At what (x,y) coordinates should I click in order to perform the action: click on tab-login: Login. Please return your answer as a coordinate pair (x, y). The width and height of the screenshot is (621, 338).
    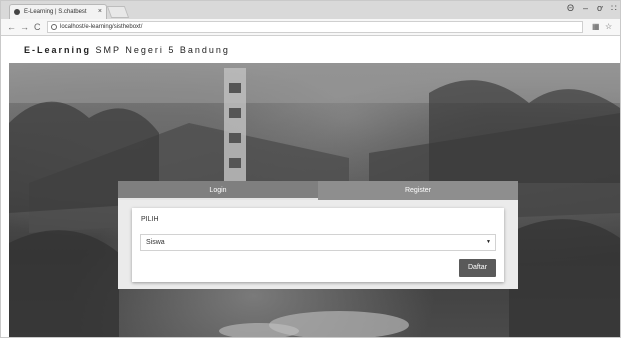
    Looking at the image, I should click on (218, 190).